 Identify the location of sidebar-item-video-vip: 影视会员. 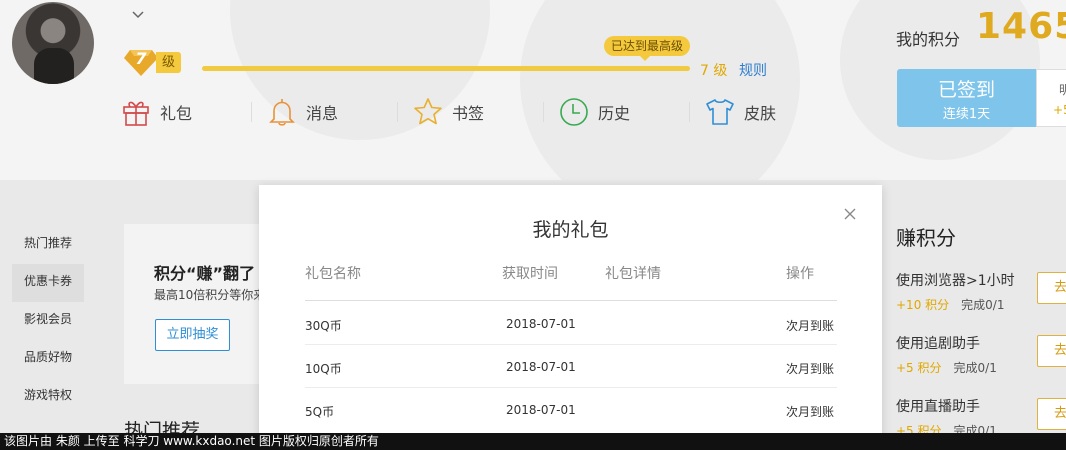
(48, 321).